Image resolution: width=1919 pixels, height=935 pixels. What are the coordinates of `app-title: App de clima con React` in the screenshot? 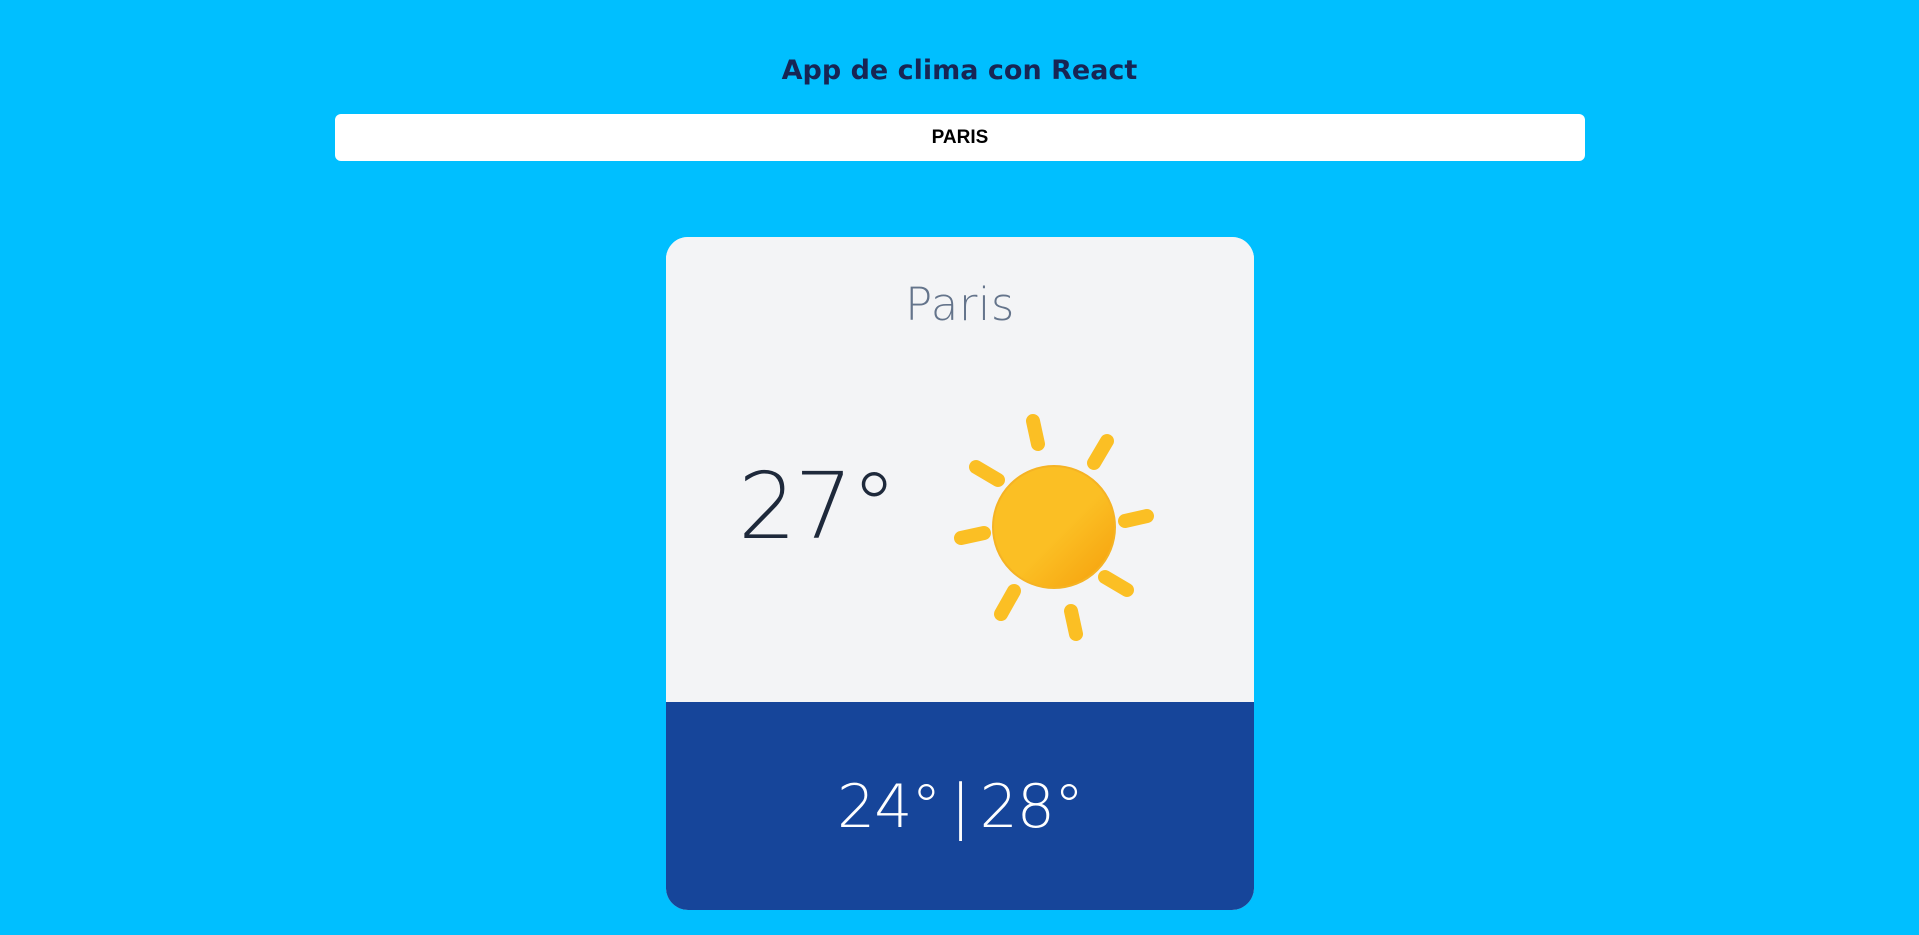 It's located at (959, 70).